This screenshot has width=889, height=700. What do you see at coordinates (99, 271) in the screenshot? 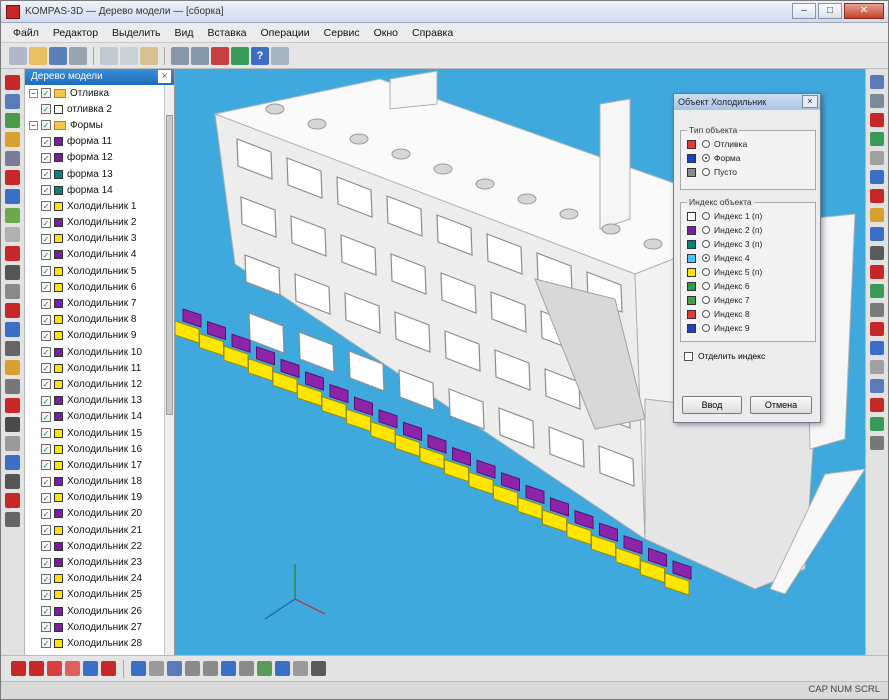
I see `tree-item: ✓ Холодильник 5` at bounding box center [99, 271].